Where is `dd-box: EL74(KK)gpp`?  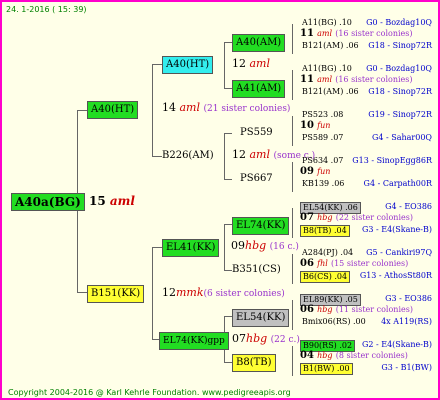 dd-box: EL74(KK)gpp is located at coordinates (194, 341).